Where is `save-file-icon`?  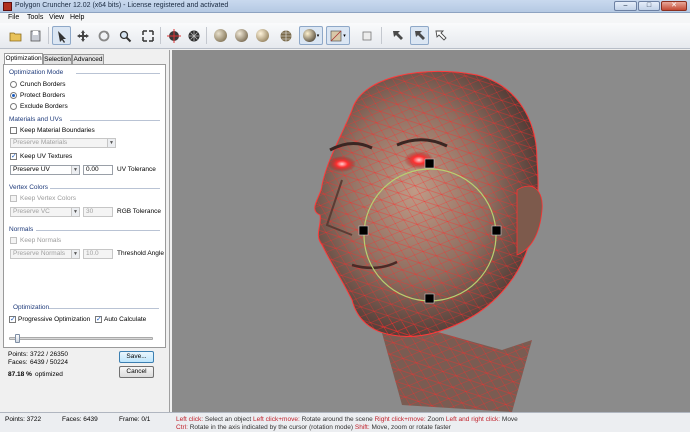
save-file-icon is located at coordinates (35, 35).